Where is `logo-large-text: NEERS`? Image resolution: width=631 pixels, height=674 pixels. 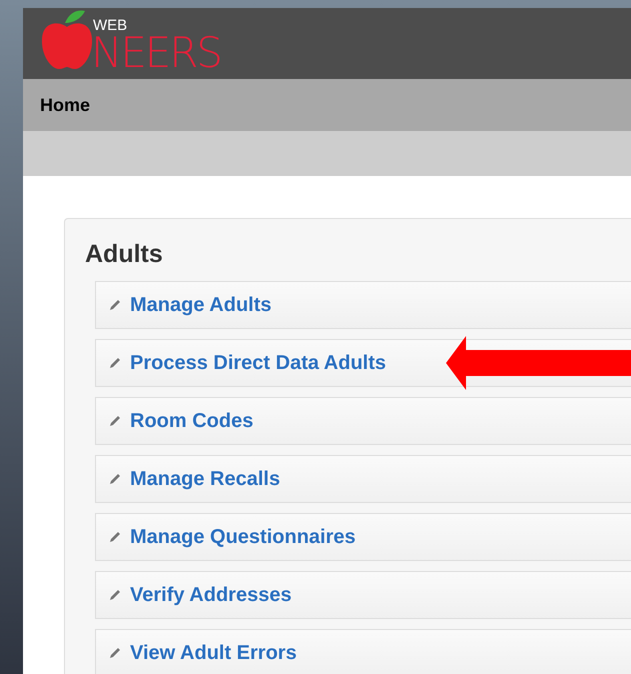 logo-large-text: NEERS is located at coordinates (156, 53).